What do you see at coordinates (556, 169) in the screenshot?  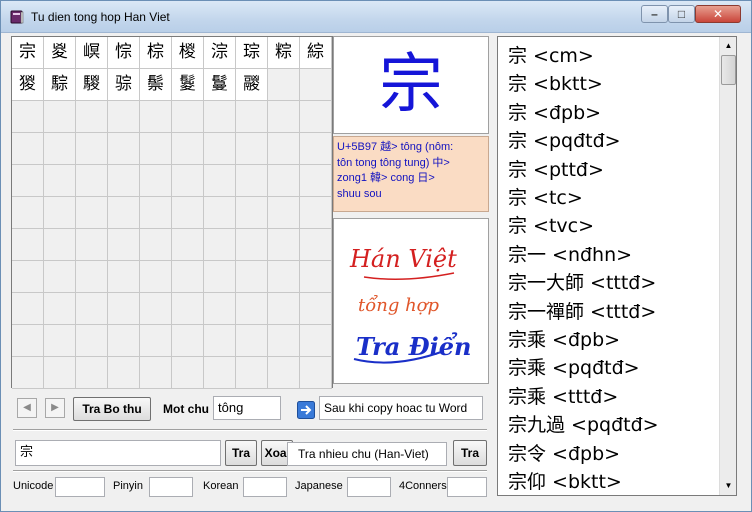 I see `result-item: 宗 <pttđ>` at bounding box center [556, 169].